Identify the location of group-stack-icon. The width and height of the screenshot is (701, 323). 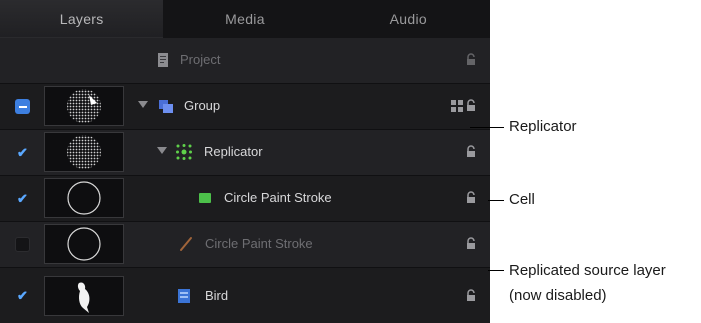
(166, 106).